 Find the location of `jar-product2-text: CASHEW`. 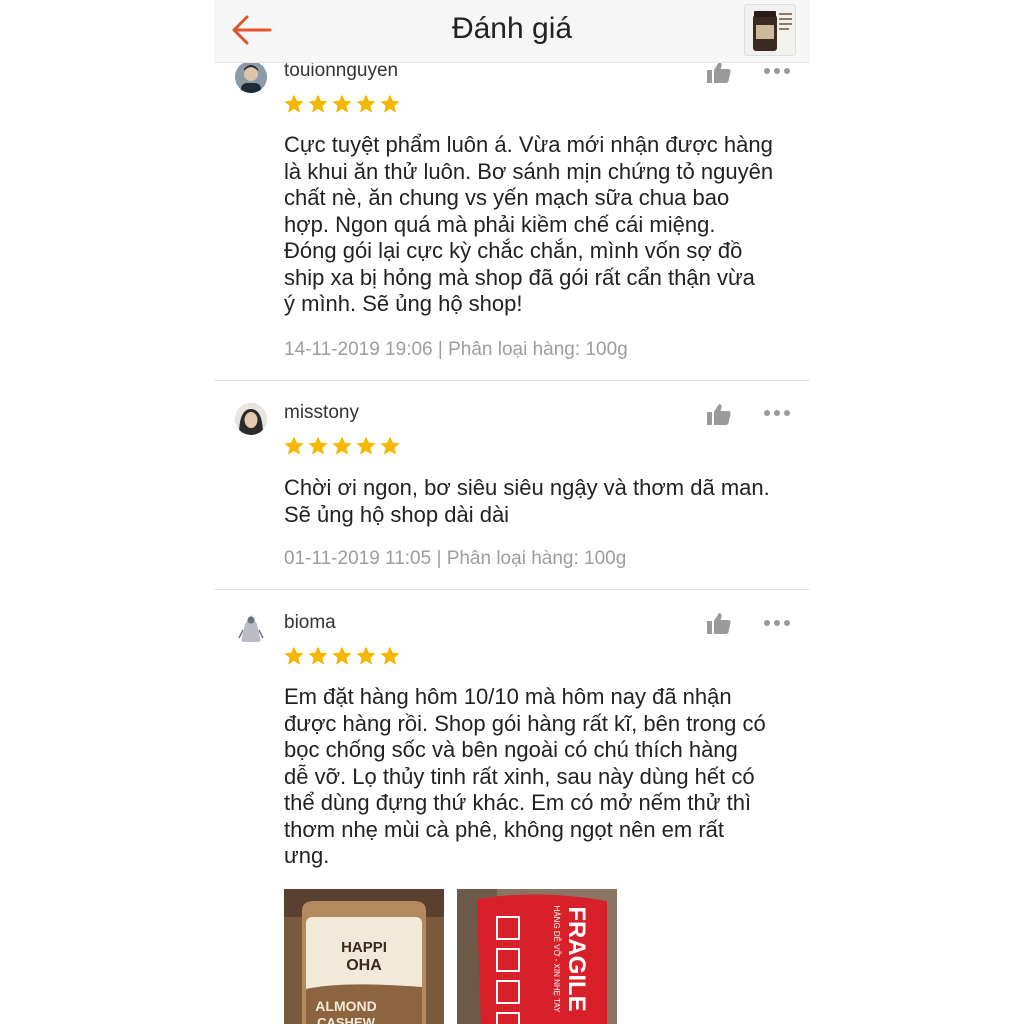

jar-product2-text: CASHEW is located at coordinates (346, 1019).